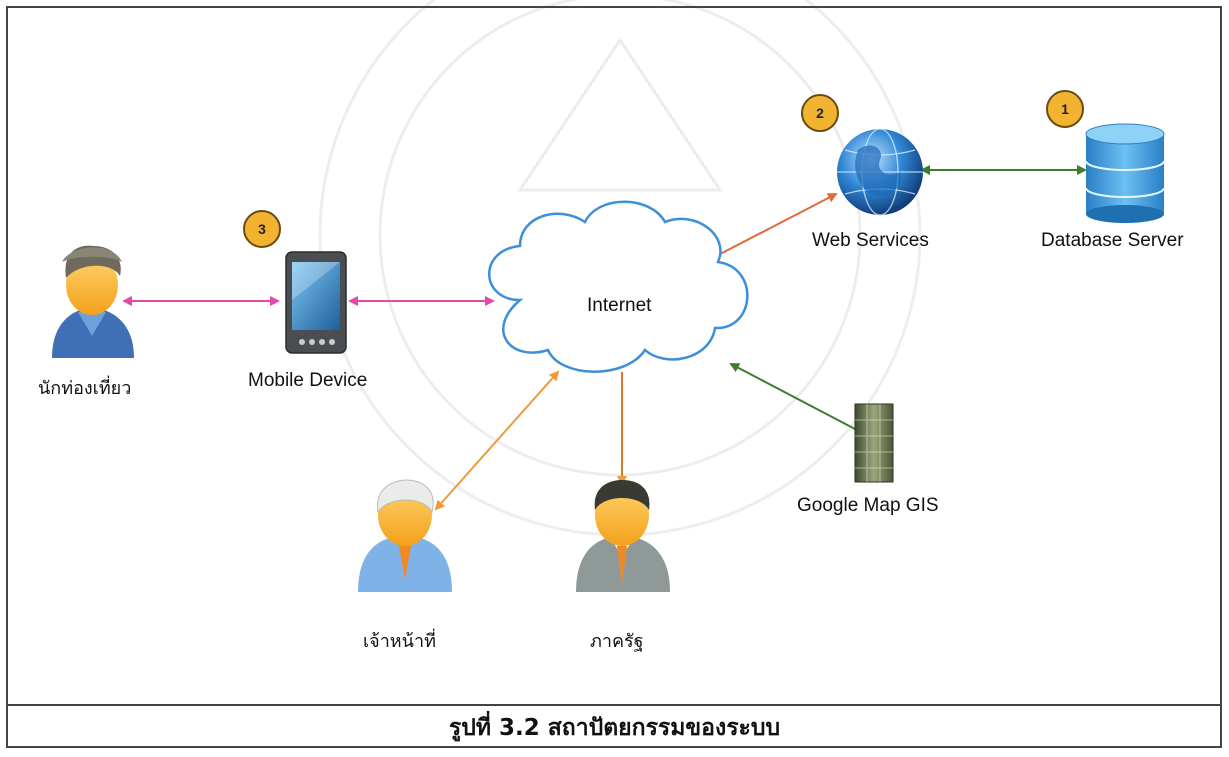 This screenshot has height=757, width=1229. Describe the element at coordinates (399, 641) in the screenshot. I see `officer-label: เจ้าหน้าที่` at that location.